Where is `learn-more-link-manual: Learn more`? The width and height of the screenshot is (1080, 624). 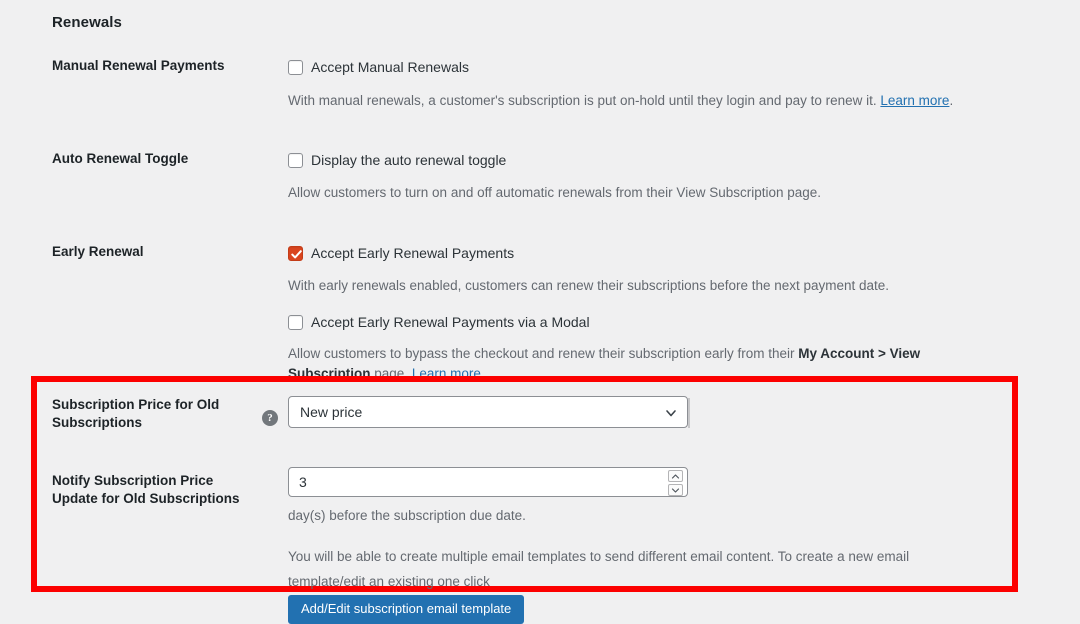
learn-more-link-manual: Learn more is located at coordinates (914, 100).